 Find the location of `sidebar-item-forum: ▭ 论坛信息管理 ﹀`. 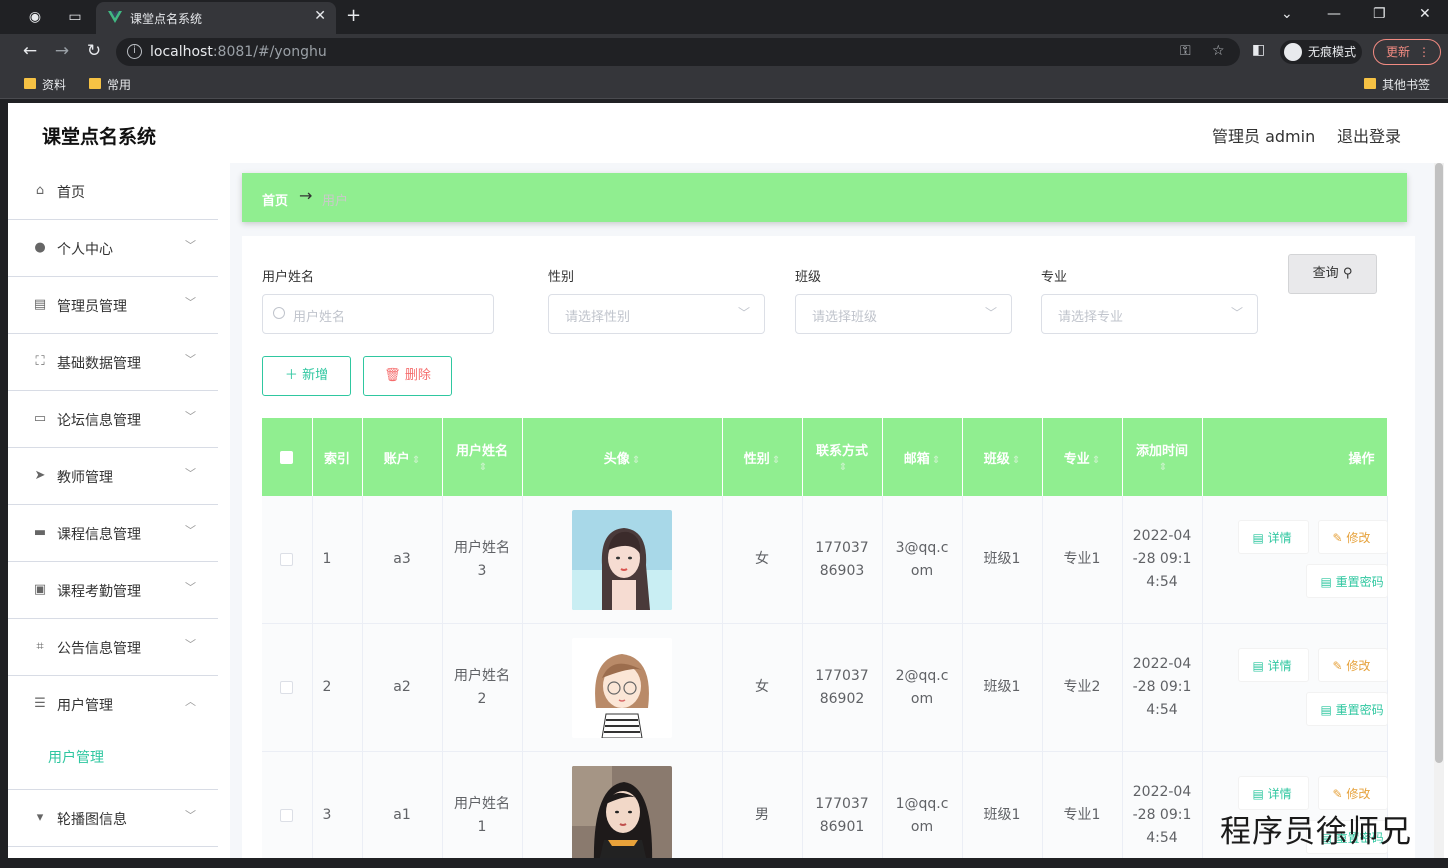

sidebar-item-forum: ▭ 论坛信息管理 ﹀ is located at coordinates (113, 419).